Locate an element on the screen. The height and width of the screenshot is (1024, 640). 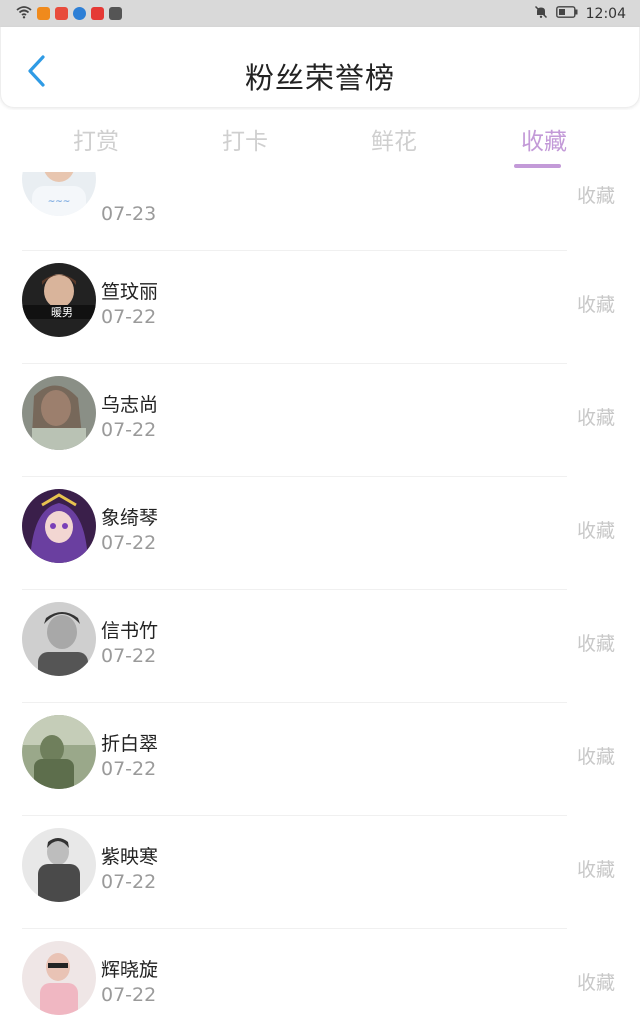
tab-checkin: 打卡 is located at coordinates (245, 139).